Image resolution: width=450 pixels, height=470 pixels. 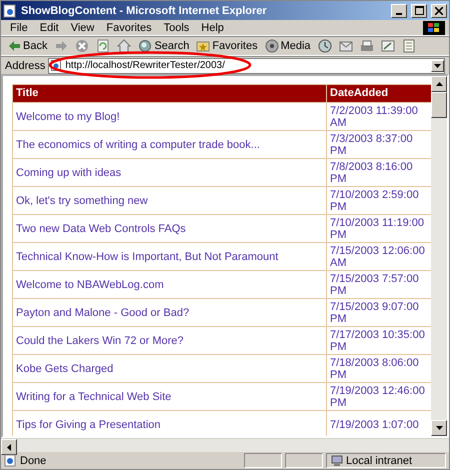 I want to click on vertical-scrollbar, so click(x=439, y=256).